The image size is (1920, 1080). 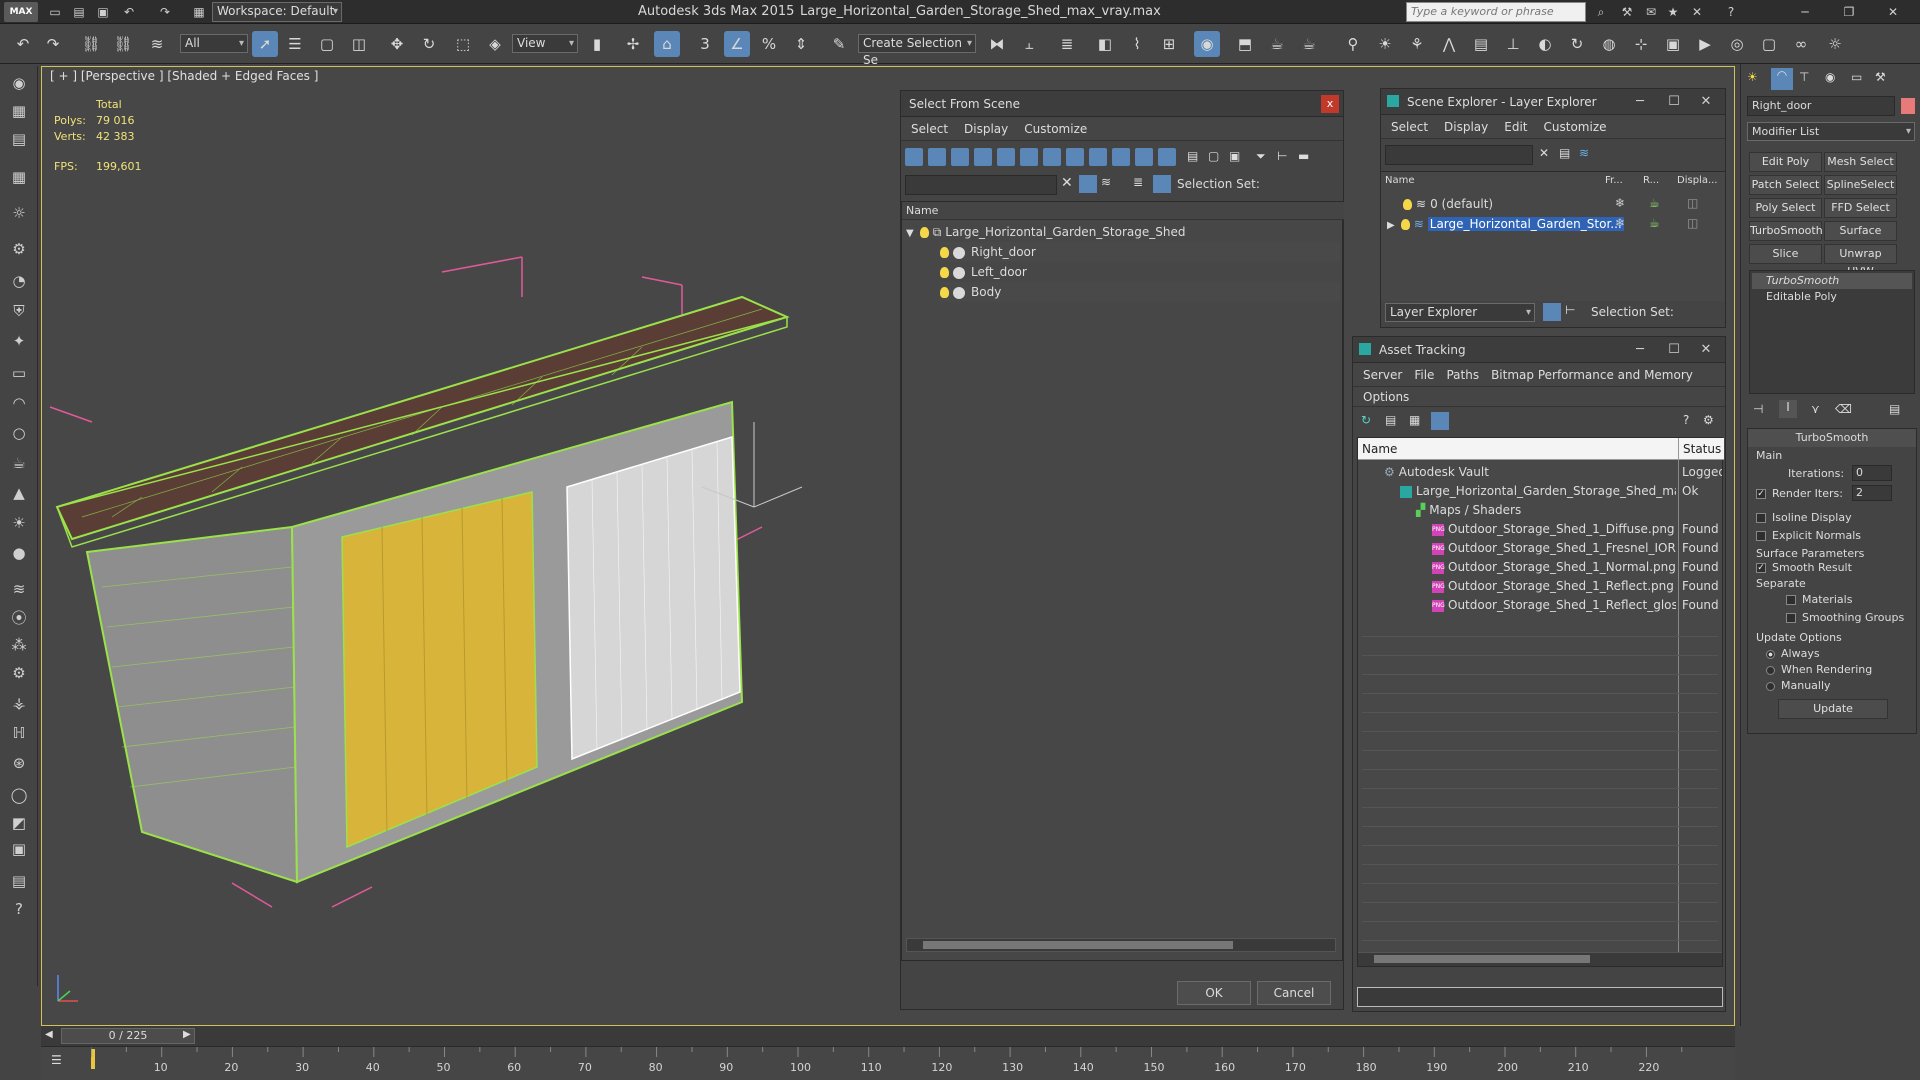 What do you see at coordinates (397, 44) in the screenshot?
I see `move-icon: ✥` at bounding box center [397, 44].